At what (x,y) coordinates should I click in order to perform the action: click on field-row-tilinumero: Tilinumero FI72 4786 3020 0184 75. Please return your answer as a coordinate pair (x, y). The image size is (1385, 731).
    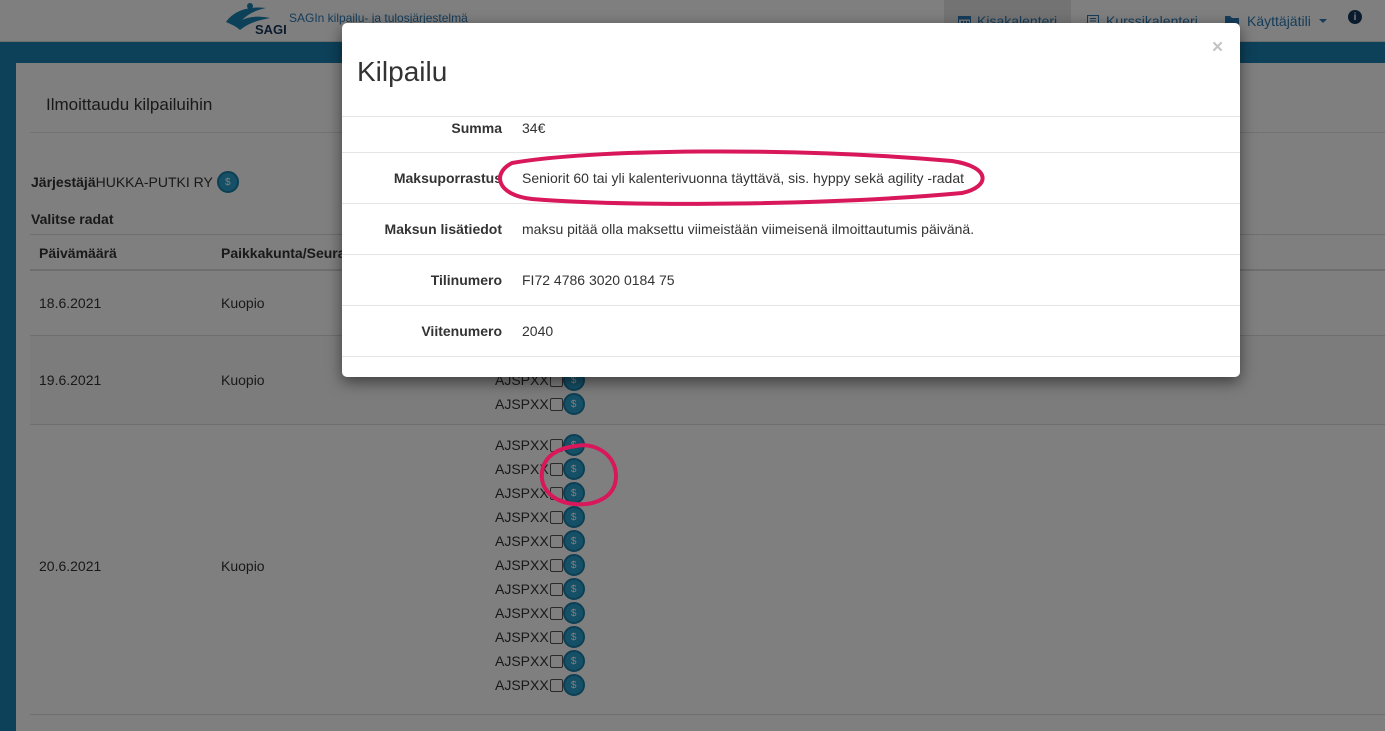
    Looking at the image, I should click on (791, 280).